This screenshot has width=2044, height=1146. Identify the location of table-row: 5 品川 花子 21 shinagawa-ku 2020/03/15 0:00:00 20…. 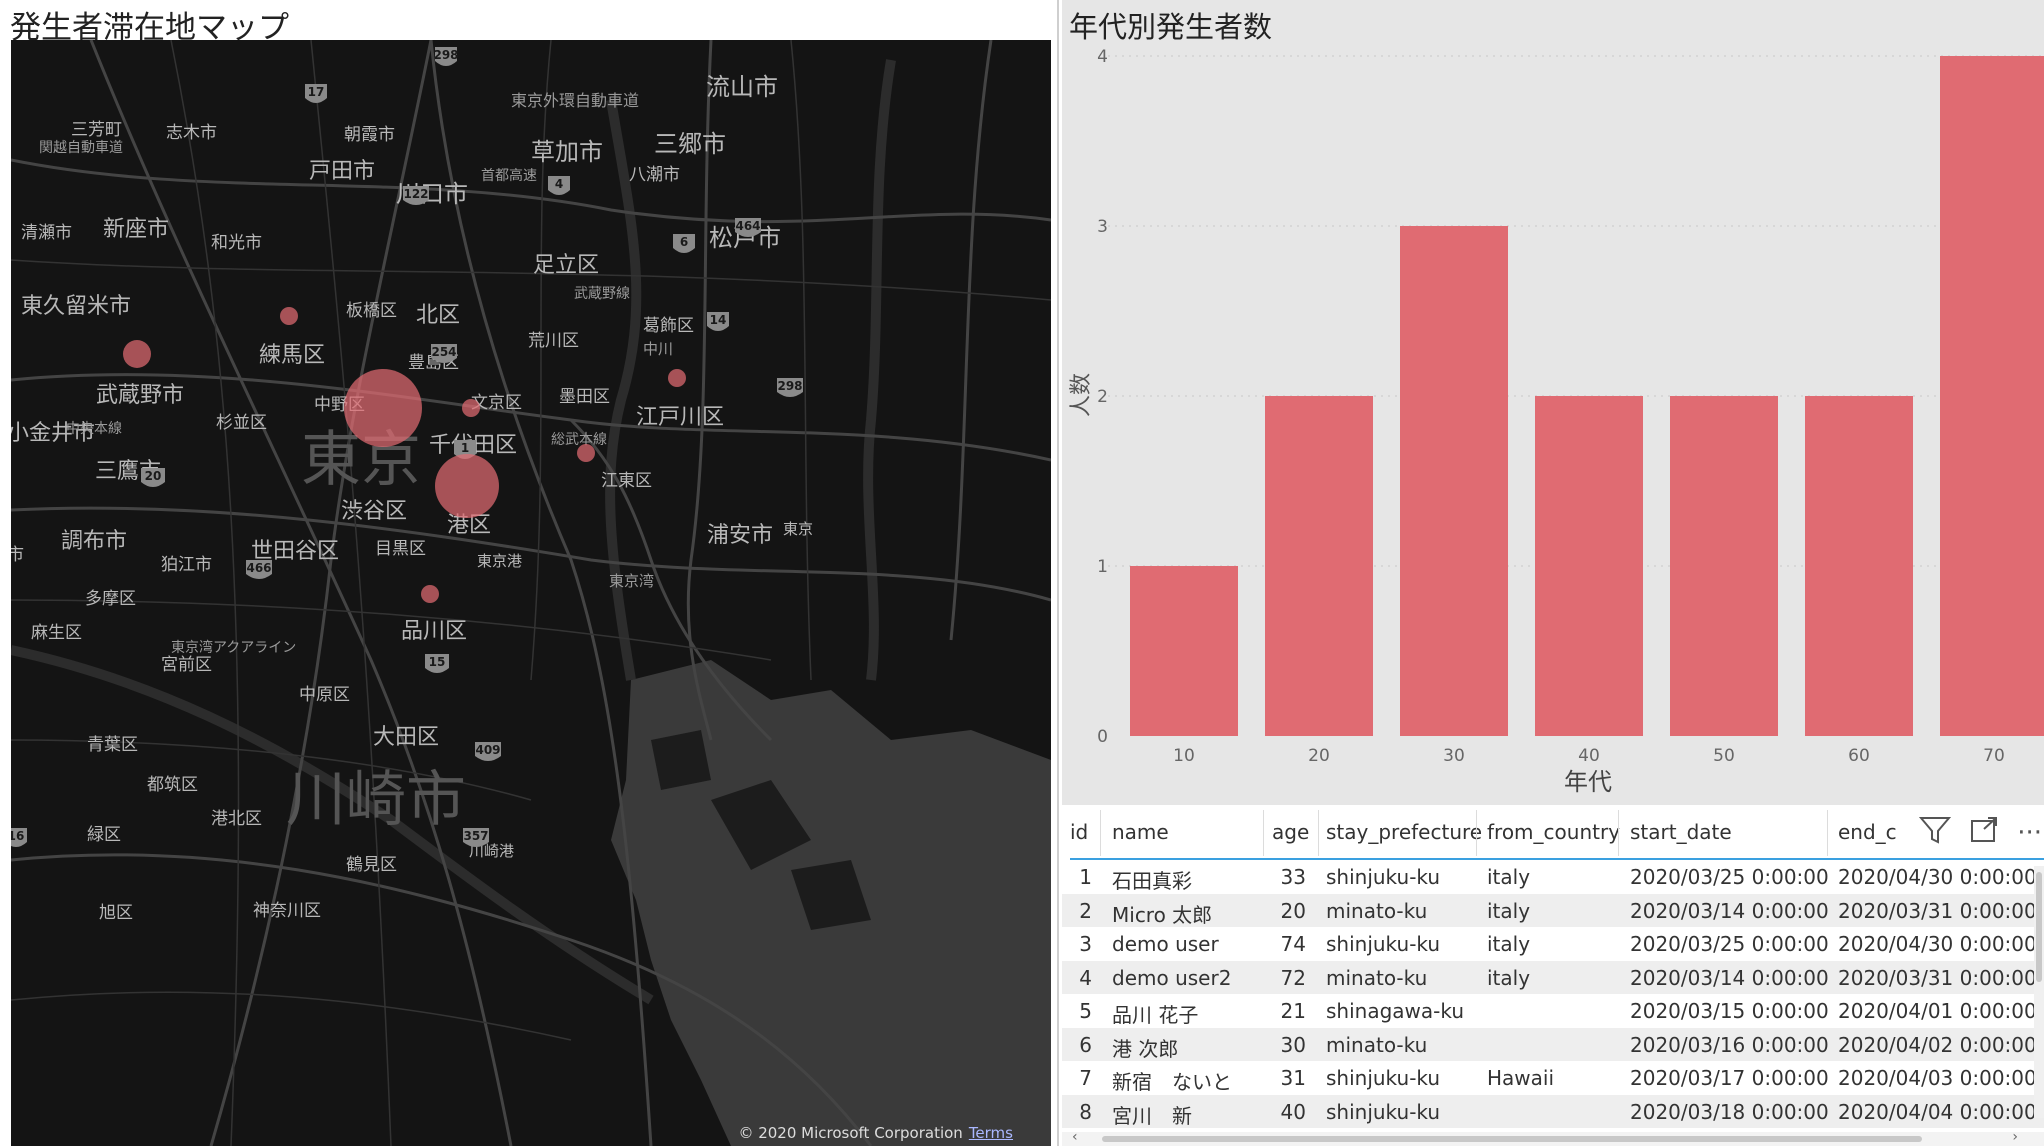
(1553, 1010).